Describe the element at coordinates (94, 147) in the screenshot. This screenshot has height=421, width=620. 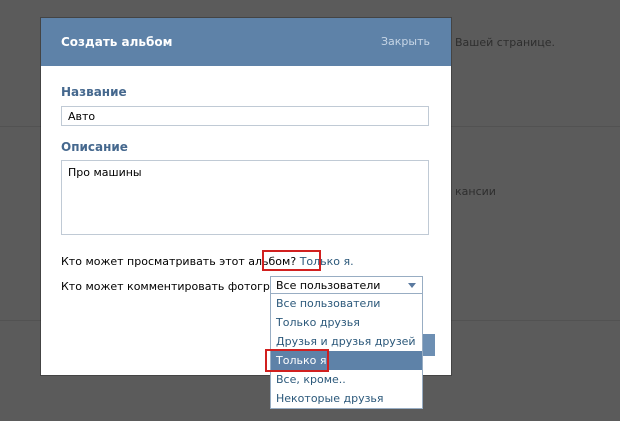
I see `description-label: Описание` at that location.